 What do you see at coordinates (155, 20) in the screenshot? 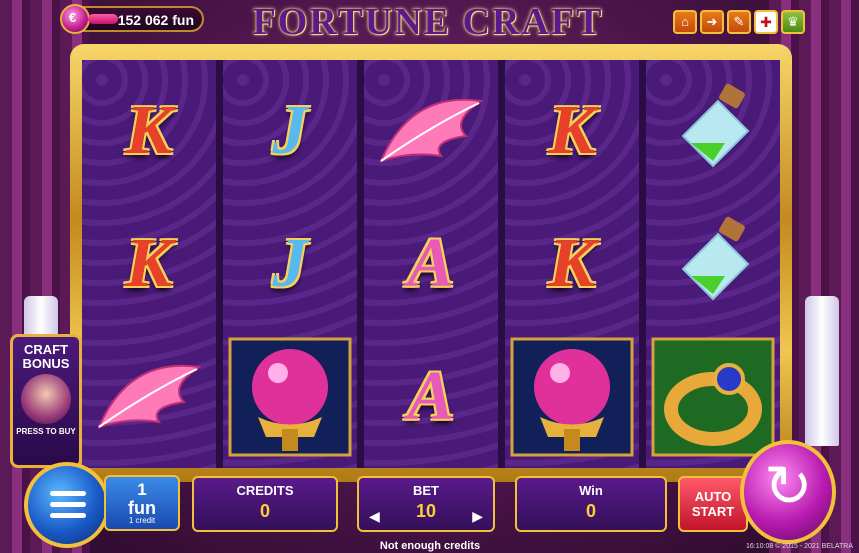
I see `balance-value: 152 062 fun` at bounding box center [155, 20].